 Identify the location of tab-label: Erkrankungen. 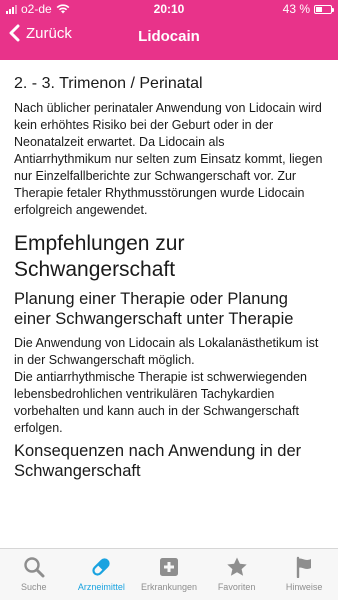
(168, 587).